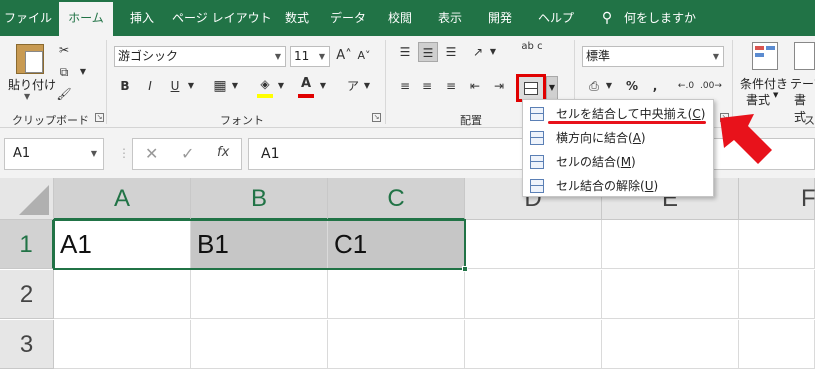  I want to click on cell-f1, so click(777, 244).